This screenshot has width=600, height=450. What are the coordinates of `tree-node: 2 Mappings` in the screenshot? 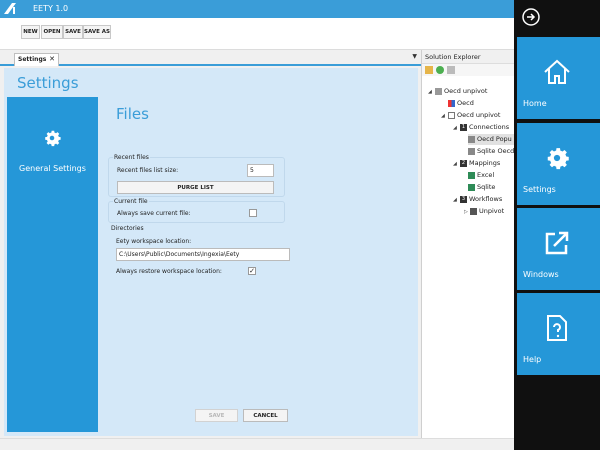 It's located at (480, 163).